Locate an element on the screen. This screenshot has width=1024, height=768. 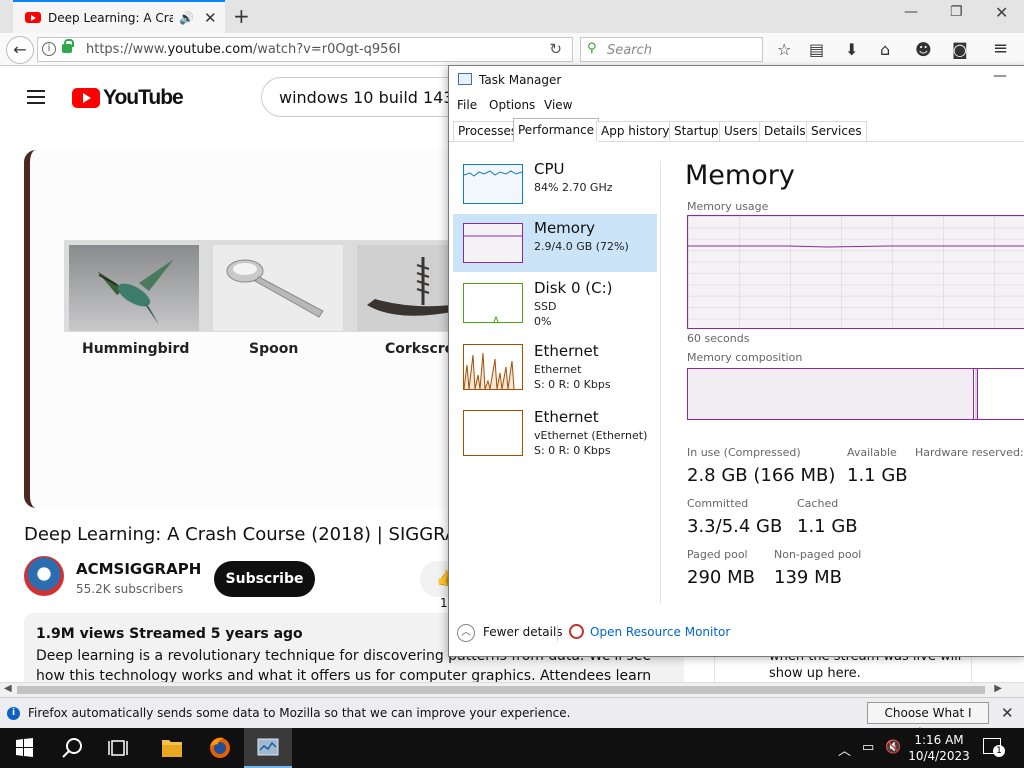
back-button: ← is located at coordinates (20, 50).